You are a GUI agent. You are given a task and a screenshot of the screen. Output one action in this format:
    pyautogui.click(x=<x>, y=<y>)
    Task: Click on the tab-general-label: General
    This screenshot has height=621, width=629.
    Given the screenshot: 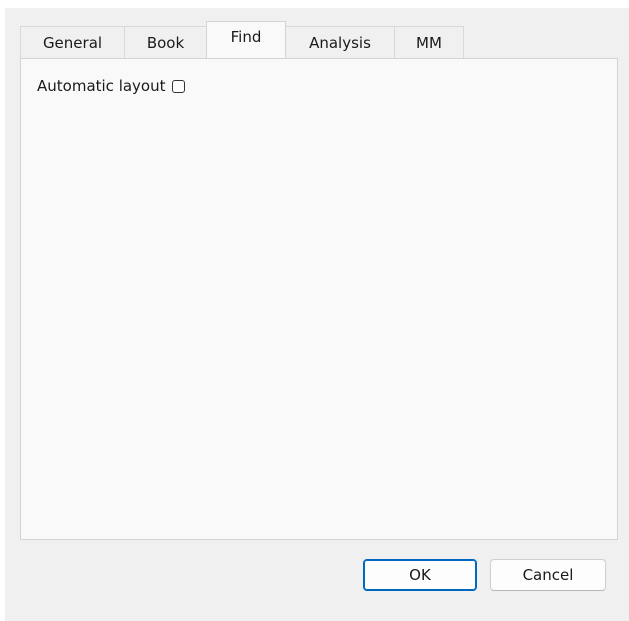 What is the action you would take?
    pyautogui.click(x=72, y=42)
    